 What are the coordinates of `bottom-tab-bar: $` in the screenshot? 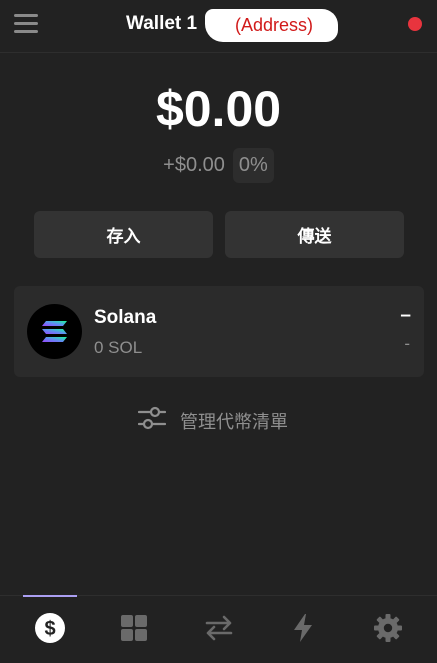 It's located at (218, 629).